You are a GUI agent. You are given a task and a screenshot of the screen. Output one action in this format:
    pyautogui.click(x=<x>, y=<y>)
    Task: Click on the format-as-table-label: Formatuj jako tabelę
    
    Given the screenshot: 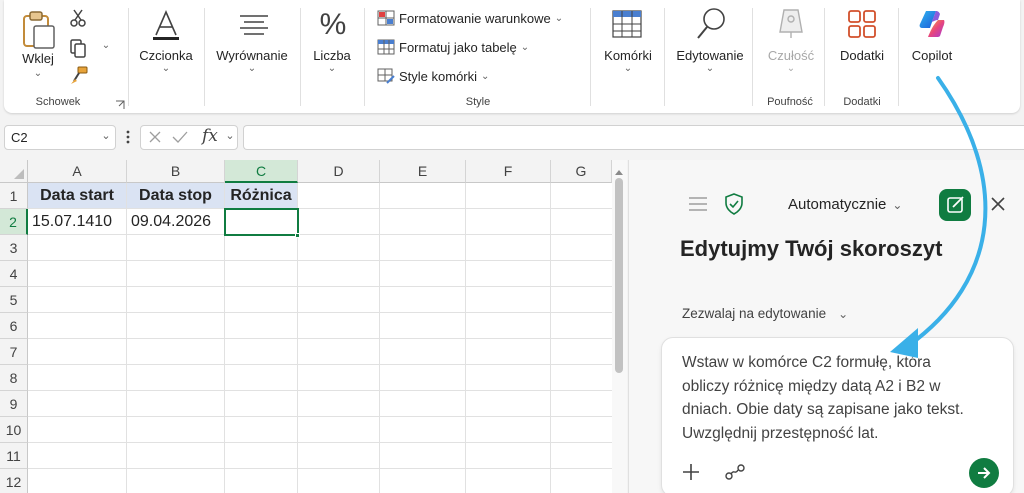 What is the action you would take?
    pyautogui.click(x=458, y=47)
    